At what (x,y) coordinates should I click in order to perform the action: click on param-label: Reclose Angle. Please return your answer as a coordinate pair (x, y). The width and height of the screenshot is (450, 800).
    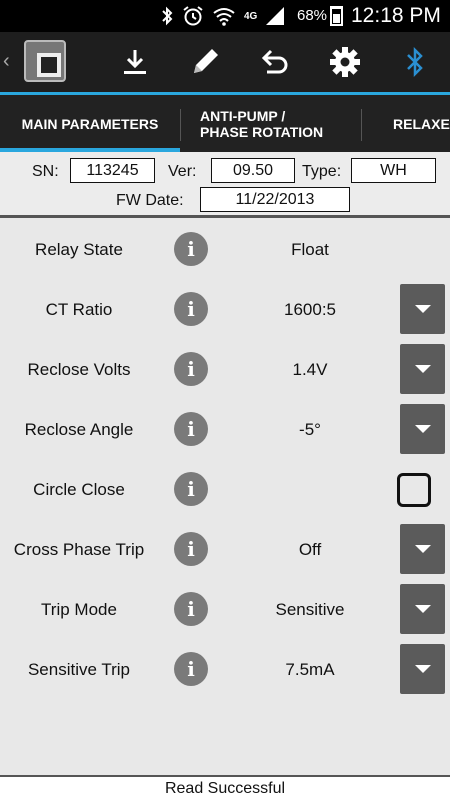
    Looking at the image, I should click on (79, 429).